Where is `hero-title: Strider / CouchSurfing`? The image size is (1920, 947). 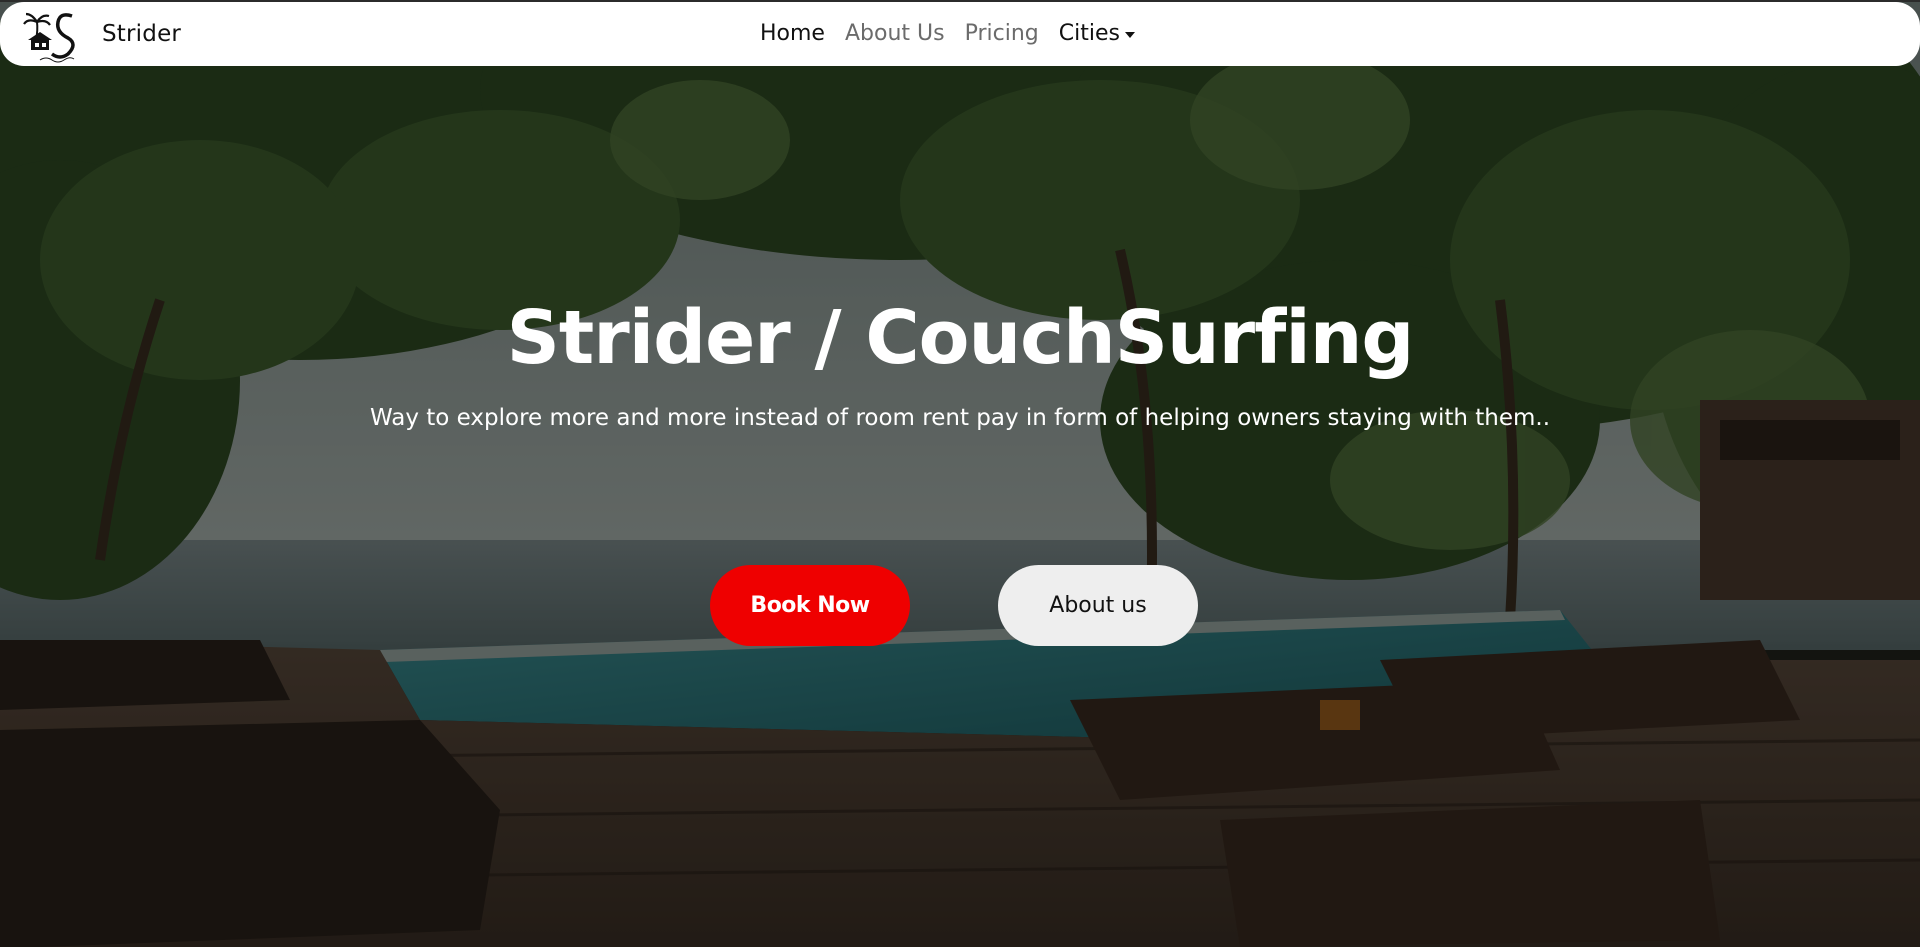
hero-title: Strider / CouchSurfing is located at coordinates (960, 338).